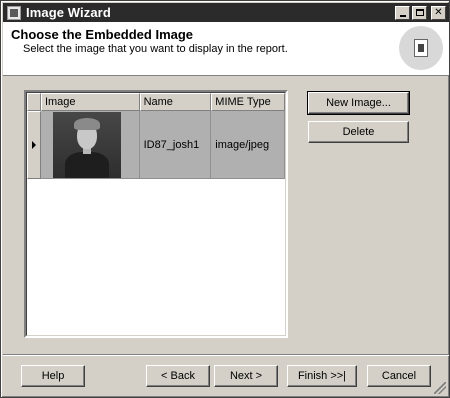  I want to click on column-header-mime-type: MIME Type, so click(248, 102).